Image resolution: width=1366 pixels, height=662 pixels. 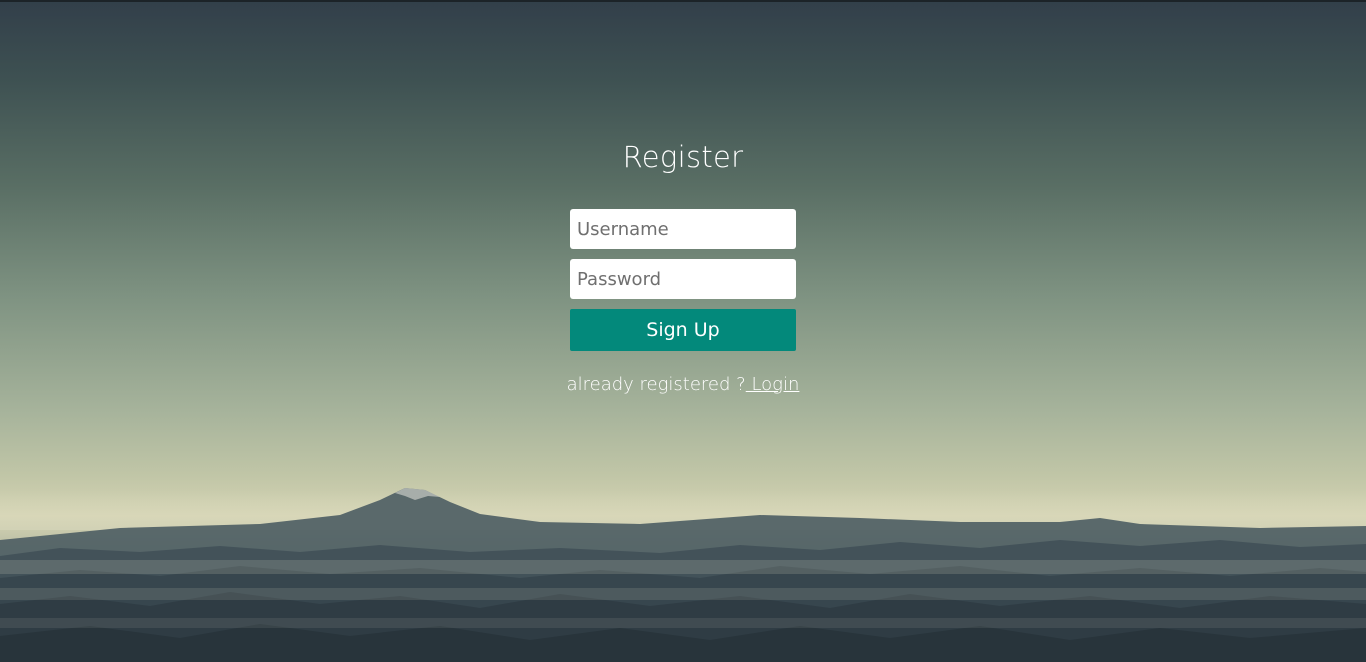 I want to click on login-prompt: already registered ? Login, so click(x=683, y=384).